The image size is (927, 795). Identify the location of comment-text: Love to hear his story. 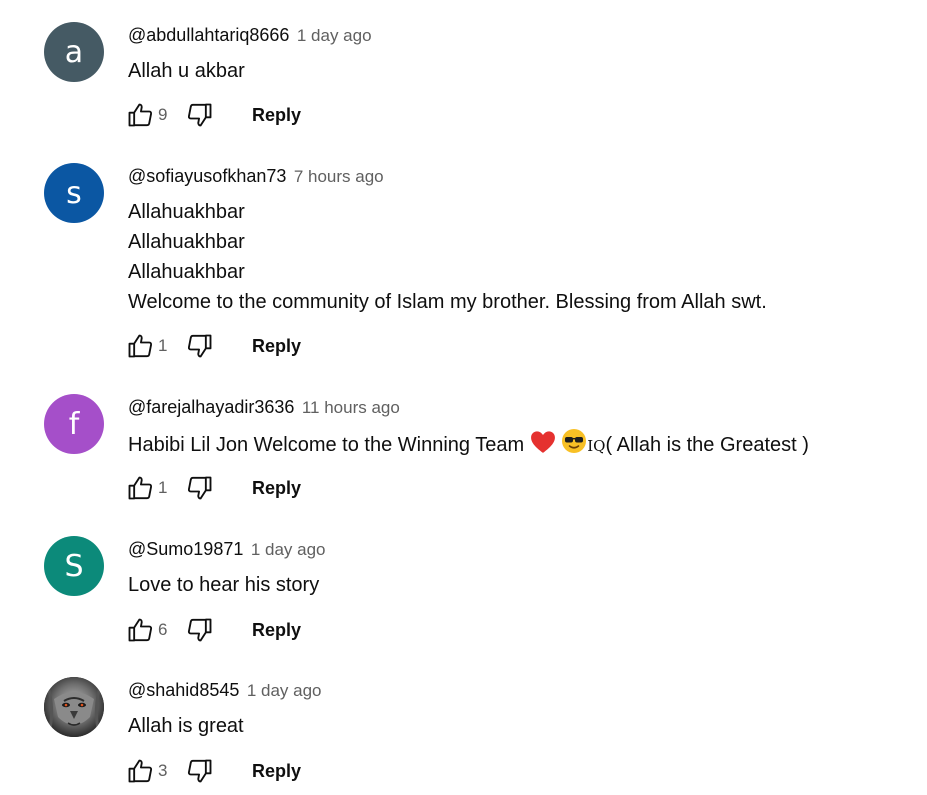
(223, 585).